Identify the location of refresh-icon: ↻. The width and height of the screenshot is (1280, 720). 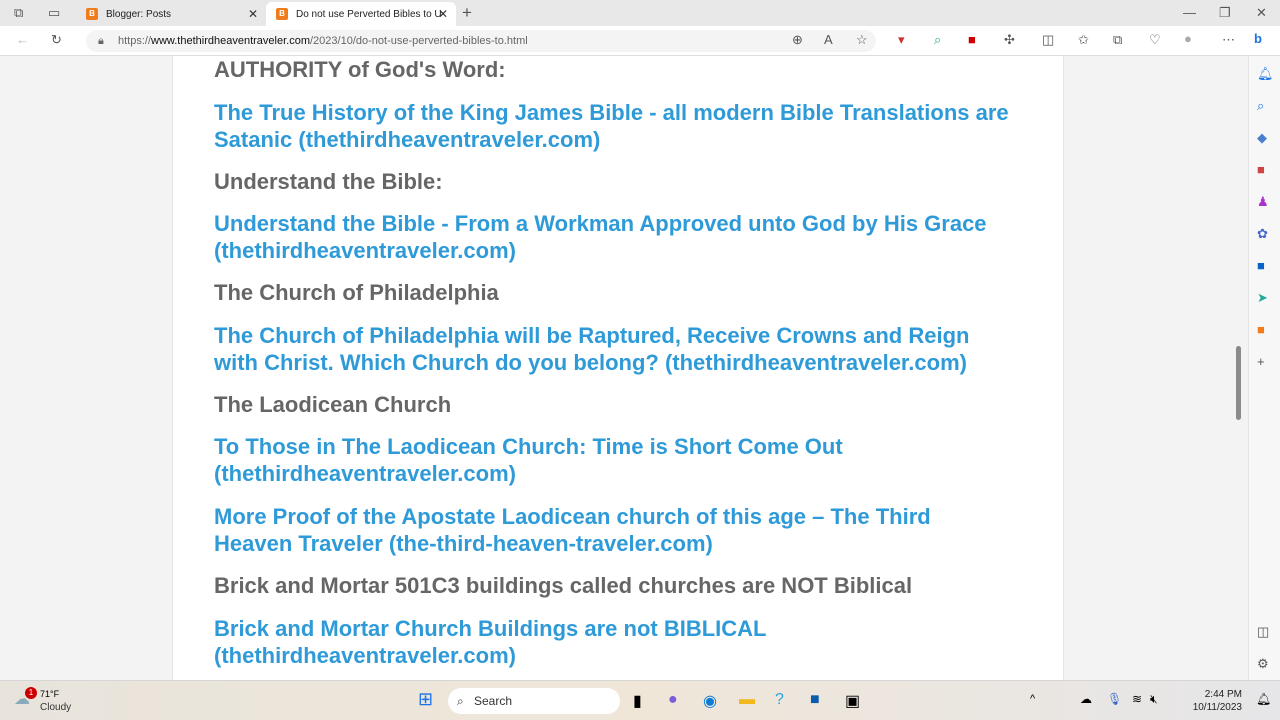
(56, 40).